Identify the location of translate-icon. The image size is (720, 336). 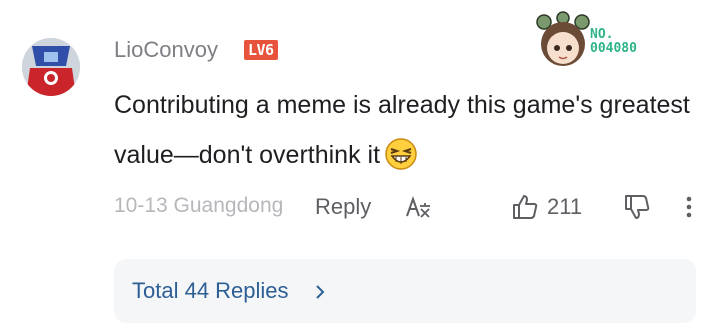
(418, 208).